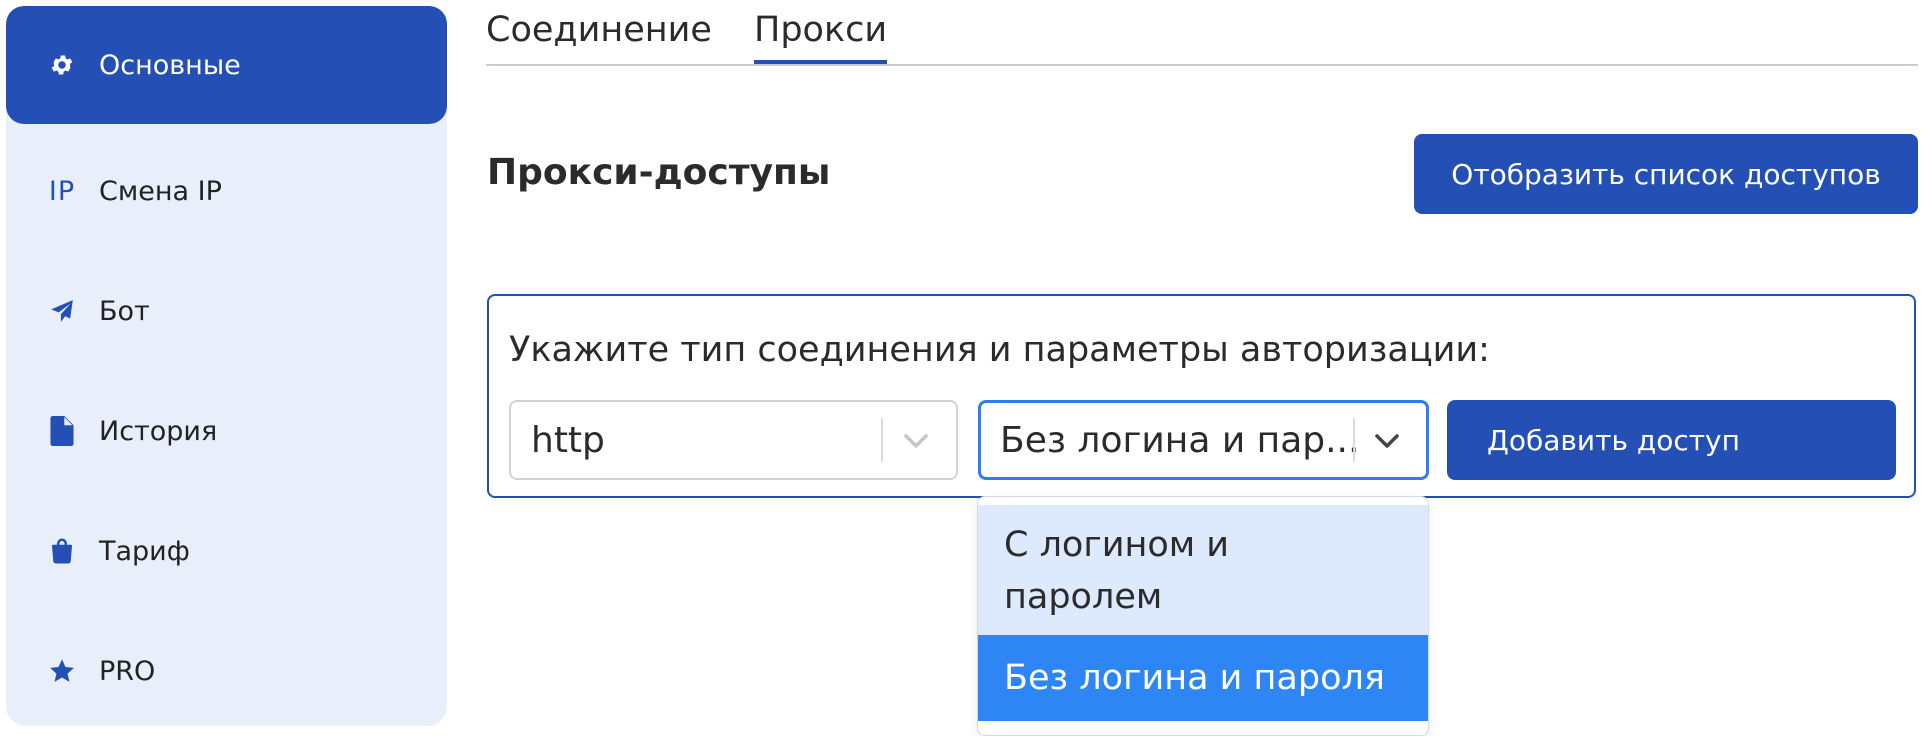 This screenshot has height=736, width=1926. What do you see at coordinates (160, 191) in the screenshot?
I see `sidebar-item-label: Смена IP` at bounding box center [160, 191].